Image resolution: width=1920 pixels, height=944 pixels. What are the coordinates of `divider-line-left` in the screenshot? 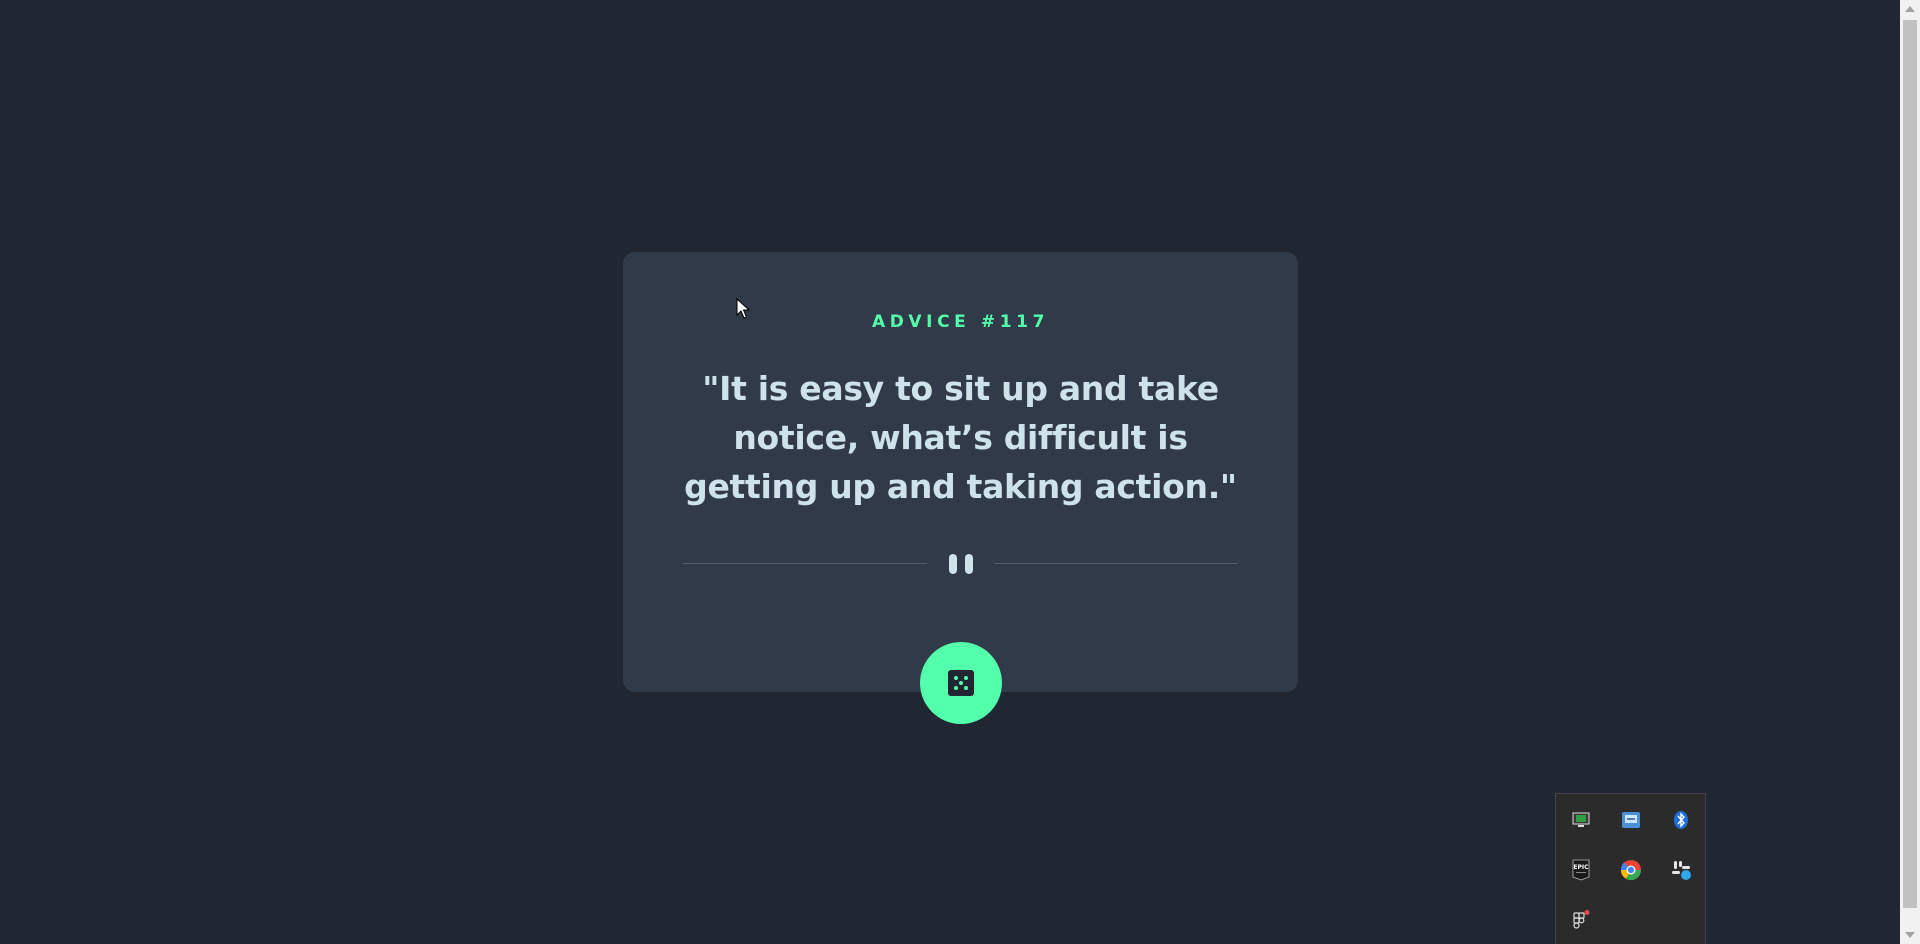 It's located at (805, 563).